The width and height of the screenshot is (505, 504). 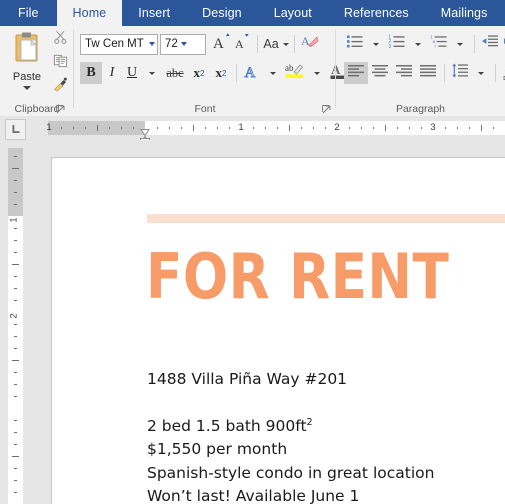 I want to click on detail-line-2: $1,550 per month, so click(x=217, y=449).